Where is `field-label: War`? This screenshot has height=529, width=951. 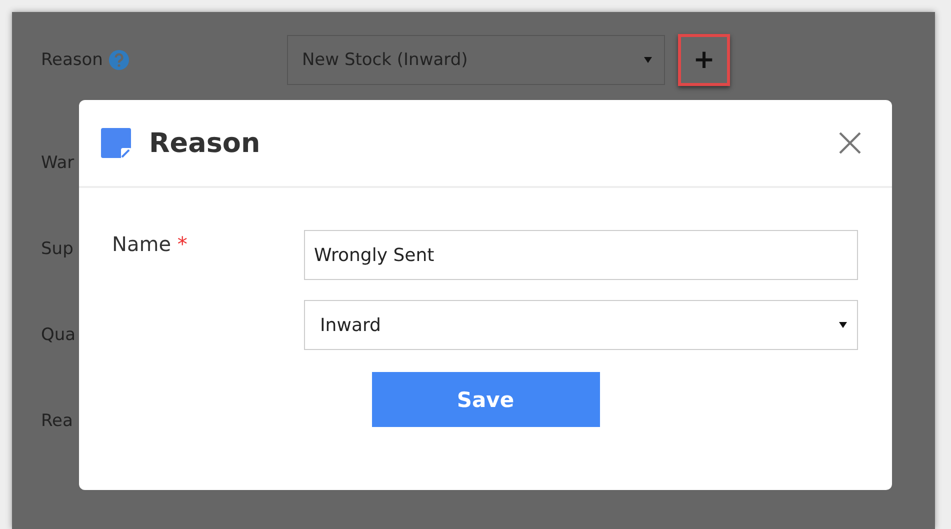 field-label: War is located at coordinates (57, 163).